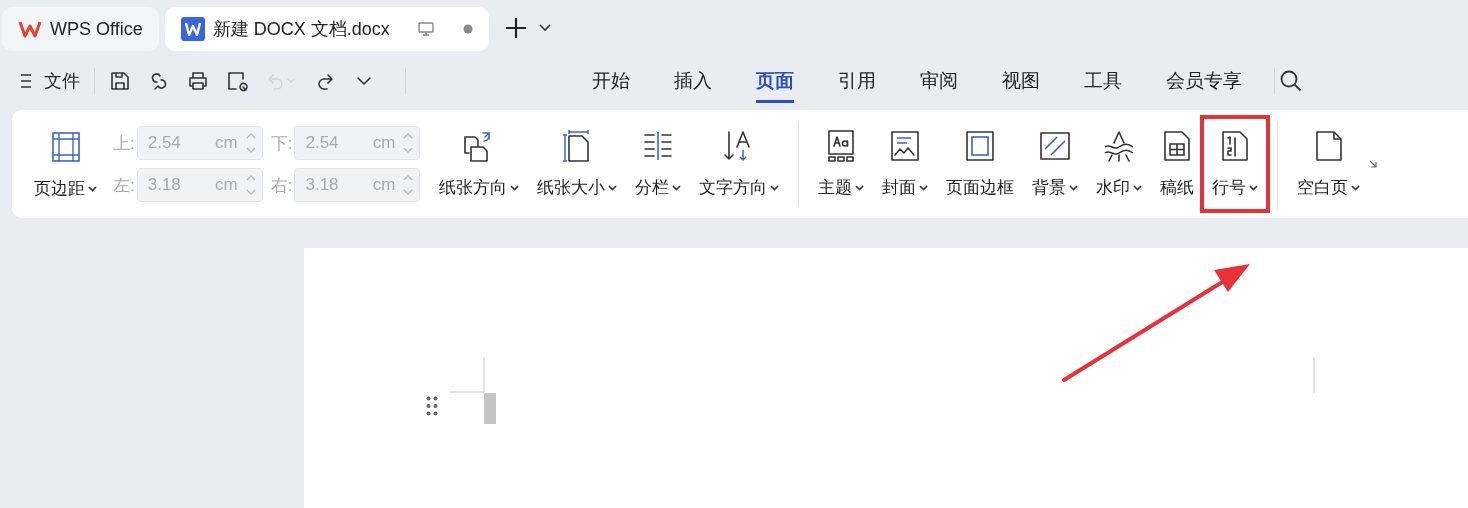 The image size is (1468, 508). I want to click on field-label: 左:, so click(124, 185).